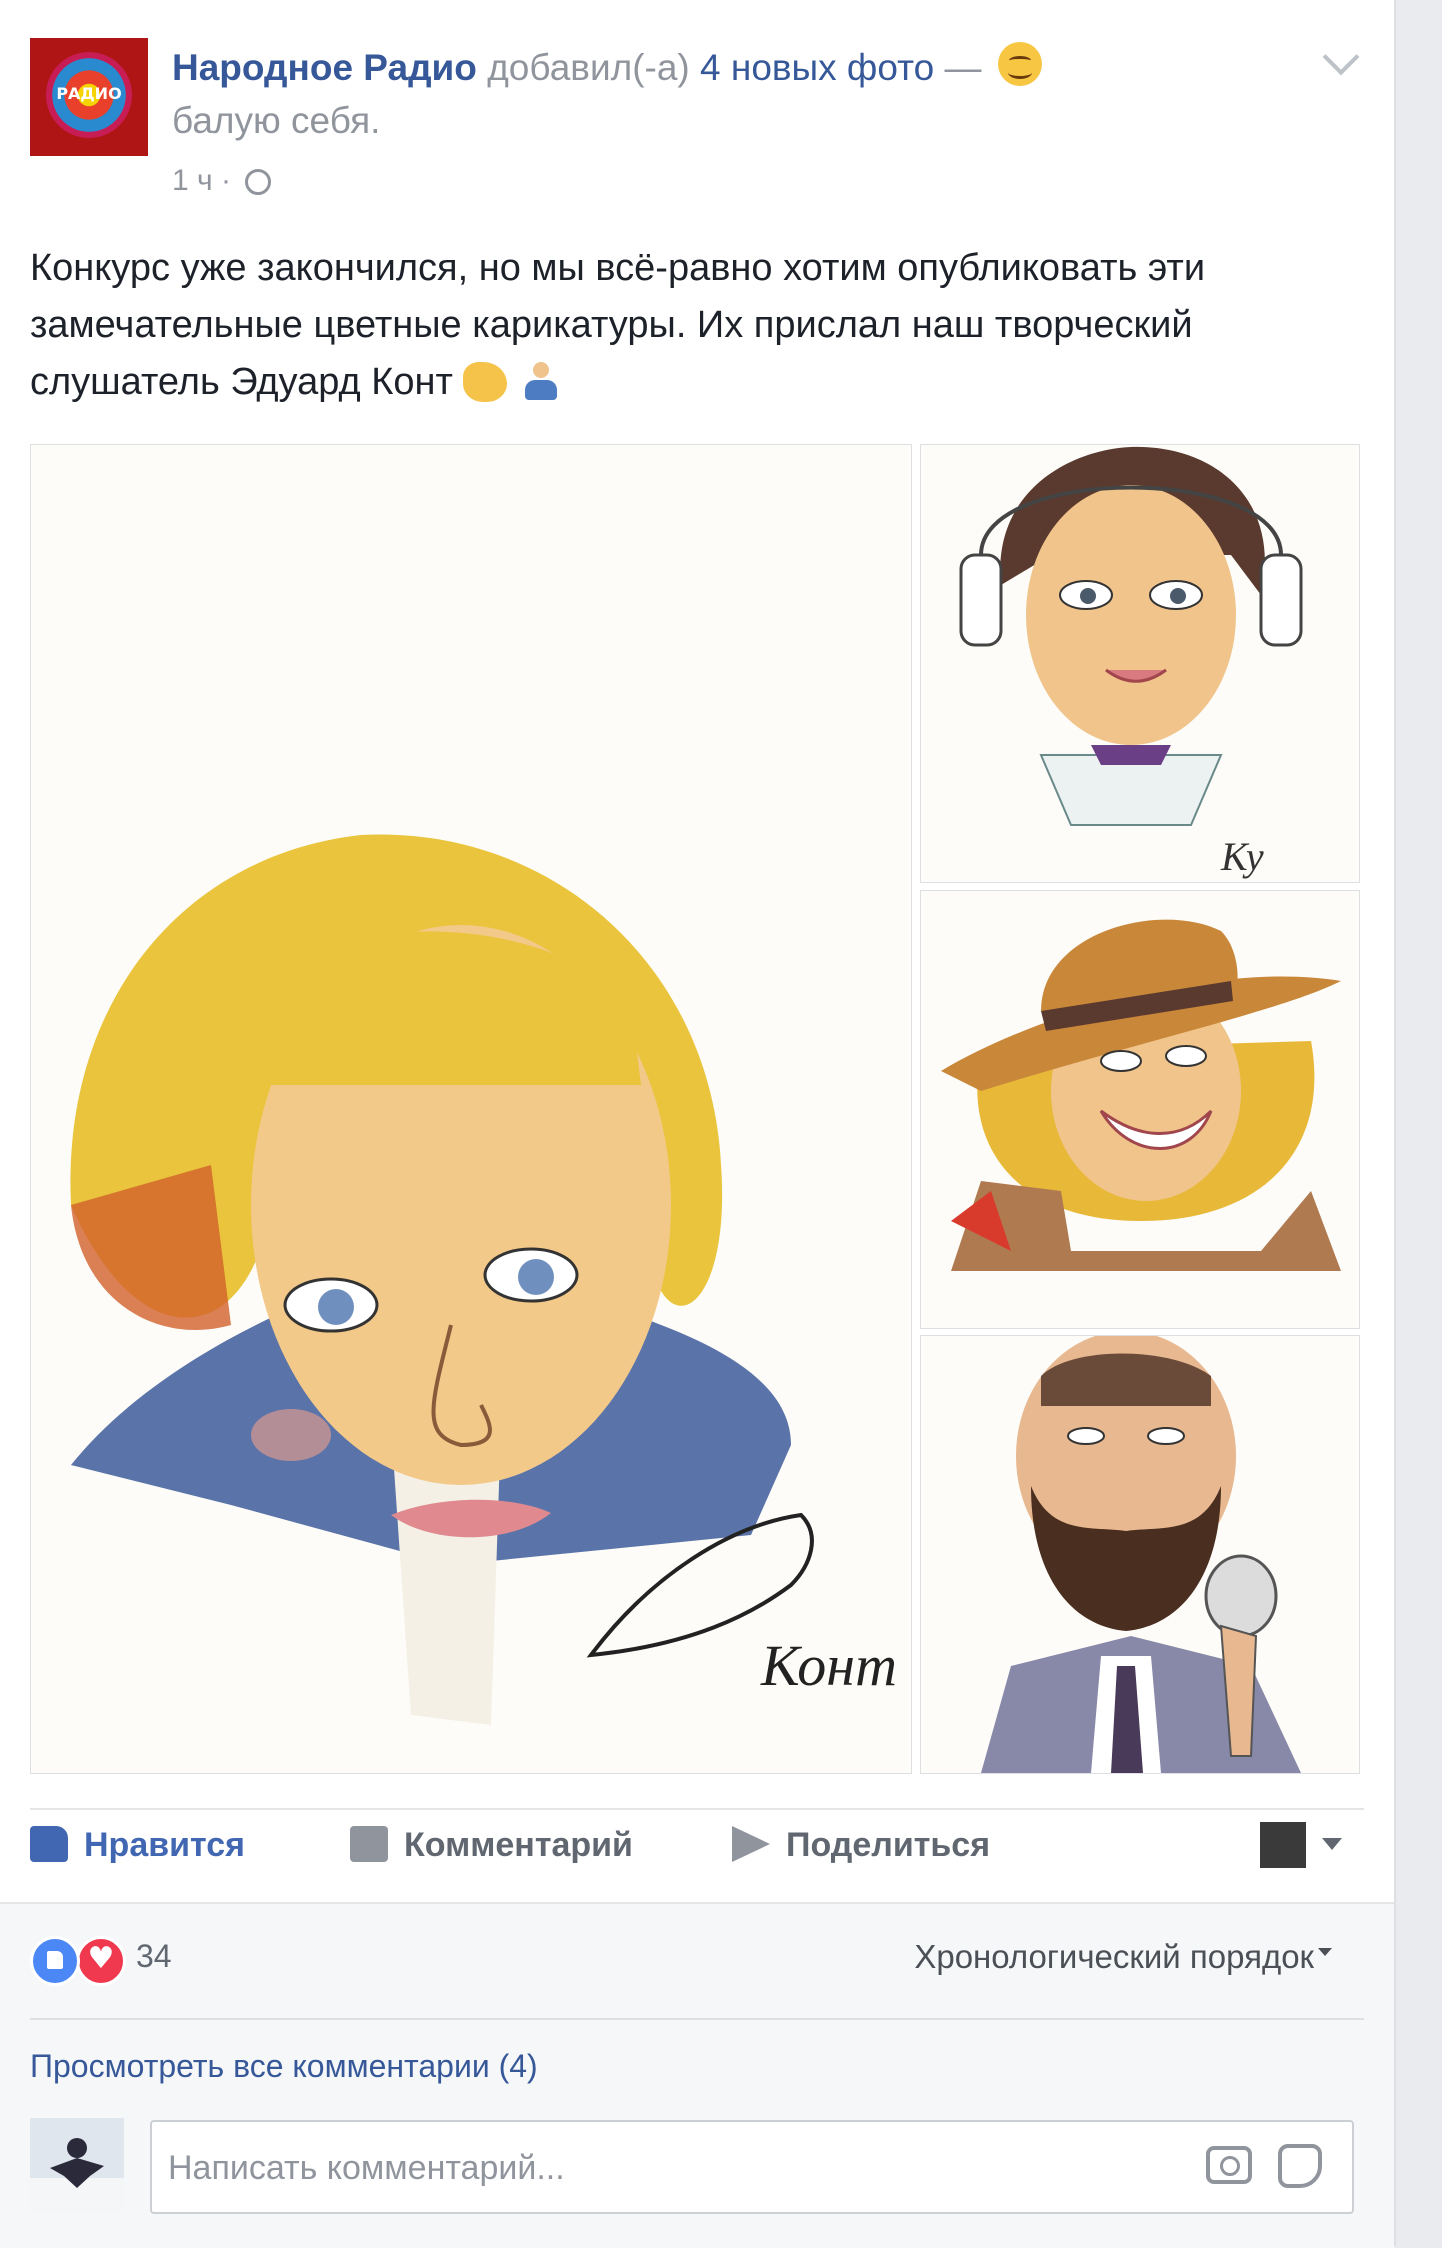 The image size is (1442, 2248). What do you see at coordinates (49, 1844) in the screenshot?
I see `thumbs-up-icon` at bounding box center [49, 1844].